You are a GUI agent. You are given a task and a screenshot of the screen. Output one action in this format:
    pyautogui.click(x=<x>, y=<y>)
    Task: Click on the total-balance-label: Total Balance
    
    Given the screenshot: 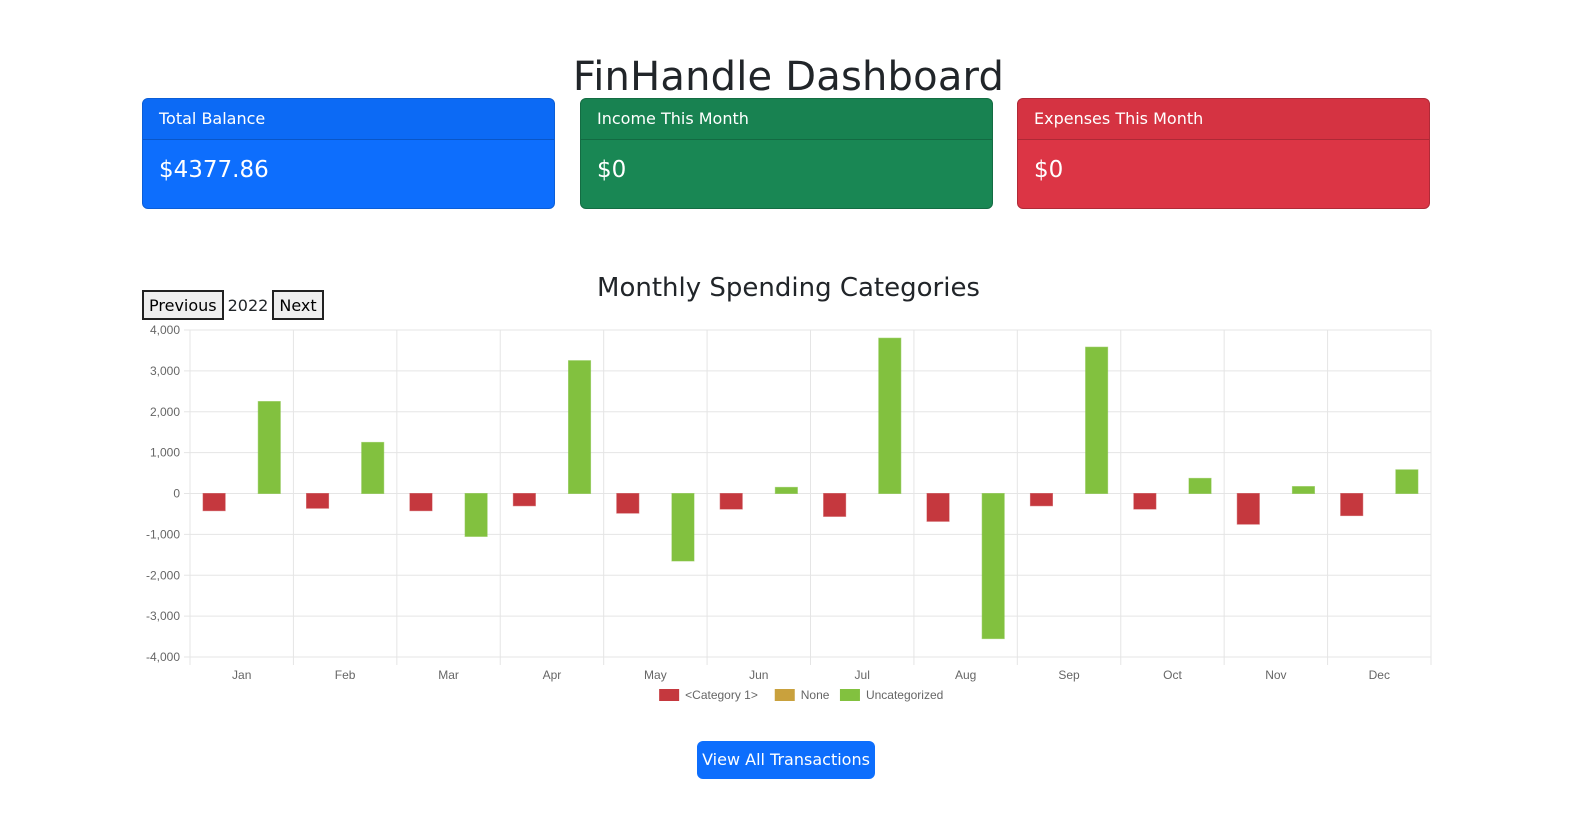 What is the action you would take?
    pyautogui.click(x=348, y=119)
    